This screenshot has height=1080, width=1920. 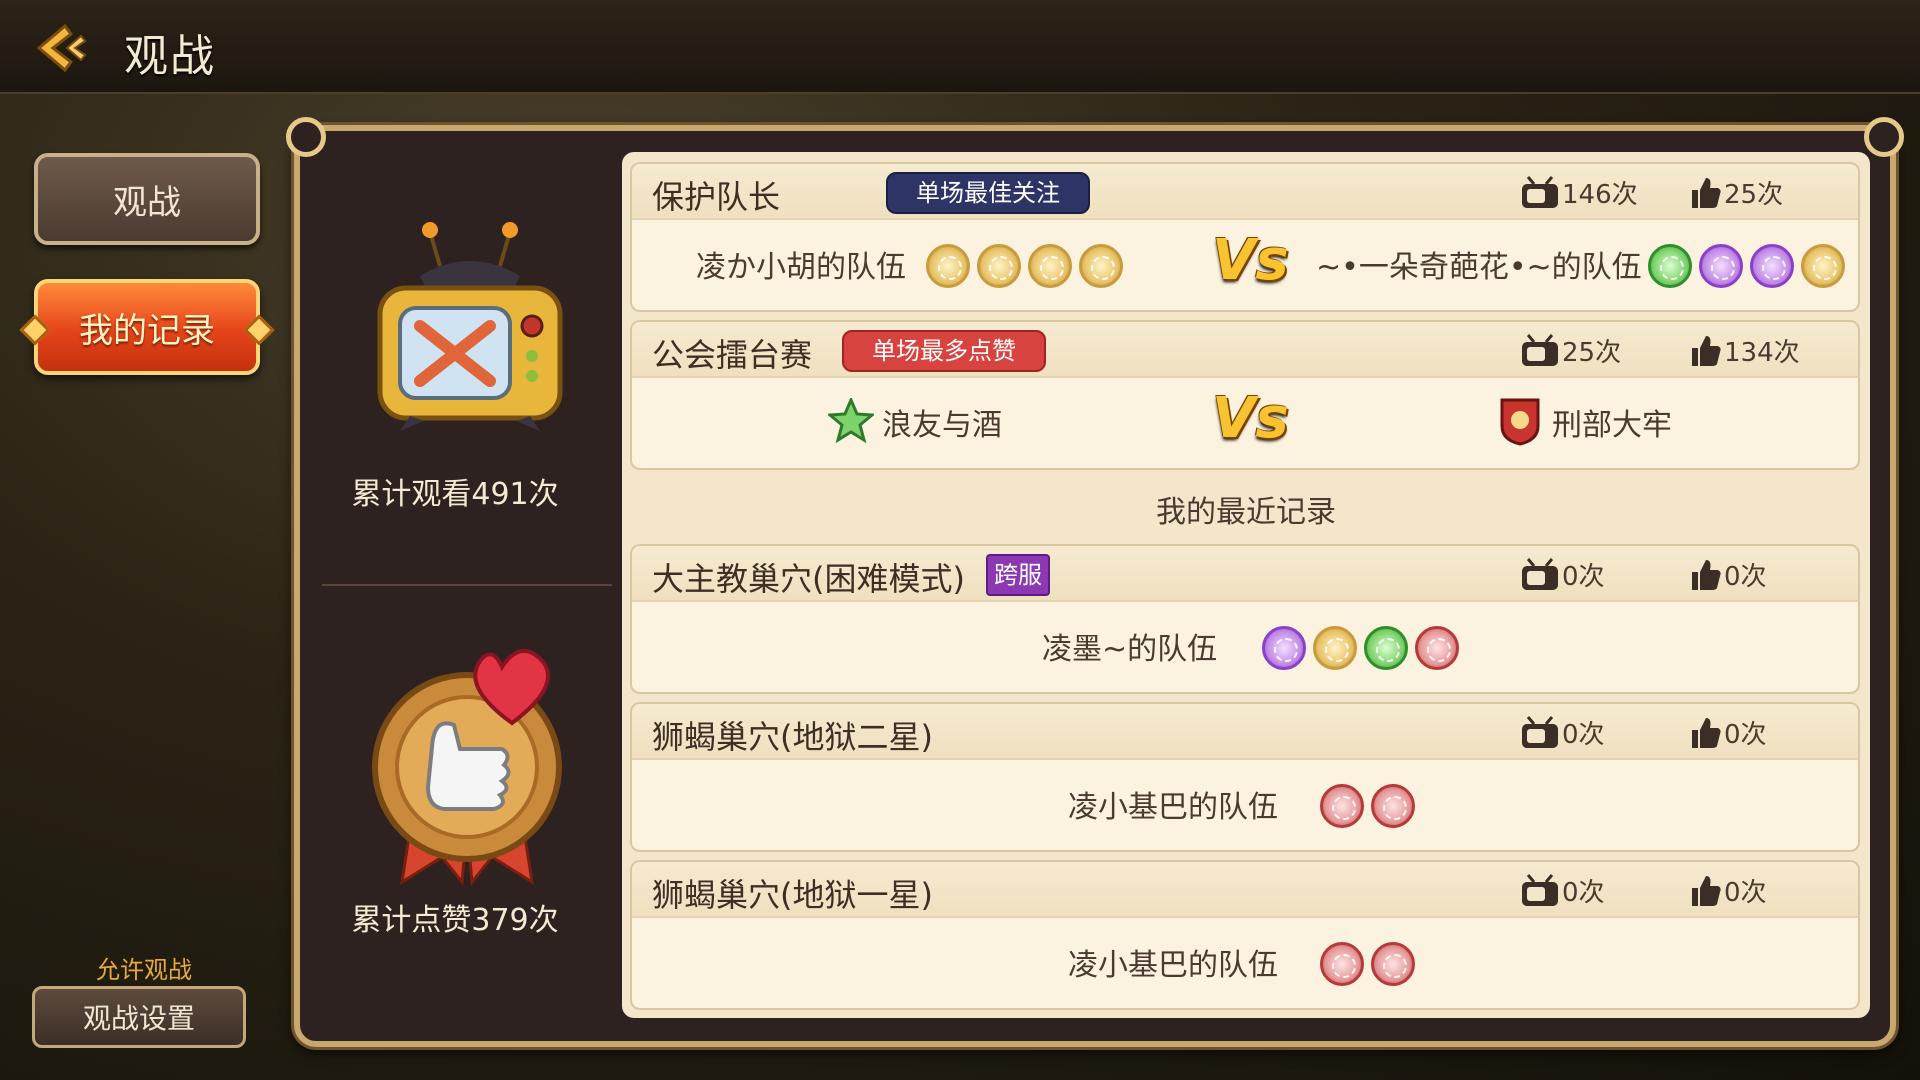 What do you see at coordinates (147, 202) in the screenshot?
I see `spectate-tab-label: 观战` at bounding box center [147, 202].